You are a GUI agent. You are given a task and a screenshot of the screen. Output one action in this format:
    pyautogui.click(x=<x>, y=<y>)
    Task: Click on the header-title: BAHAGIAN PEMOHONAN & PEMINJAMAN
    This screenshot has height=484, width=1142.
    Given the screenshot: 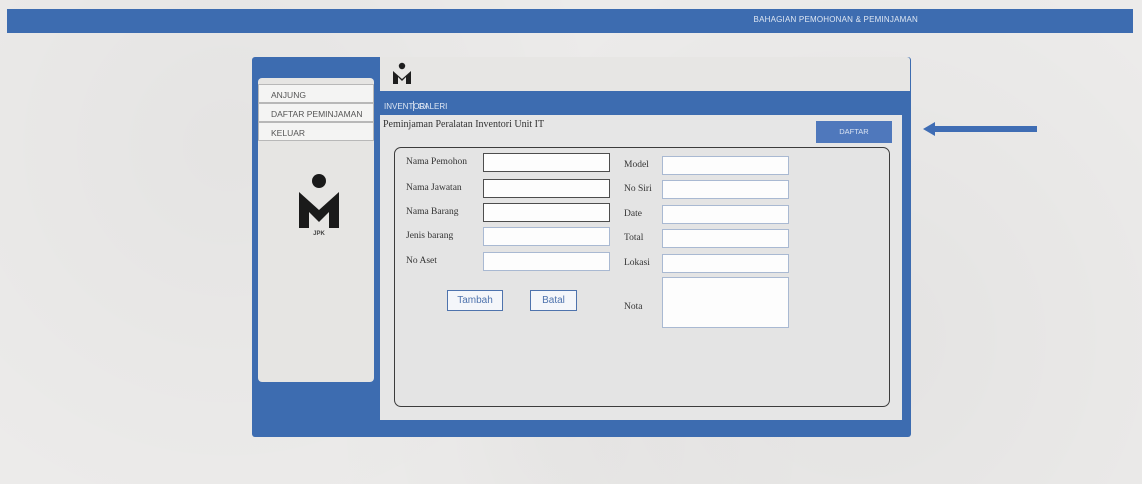 What is the action you would take?
    pyautogui.click(x=835, y=19)
    